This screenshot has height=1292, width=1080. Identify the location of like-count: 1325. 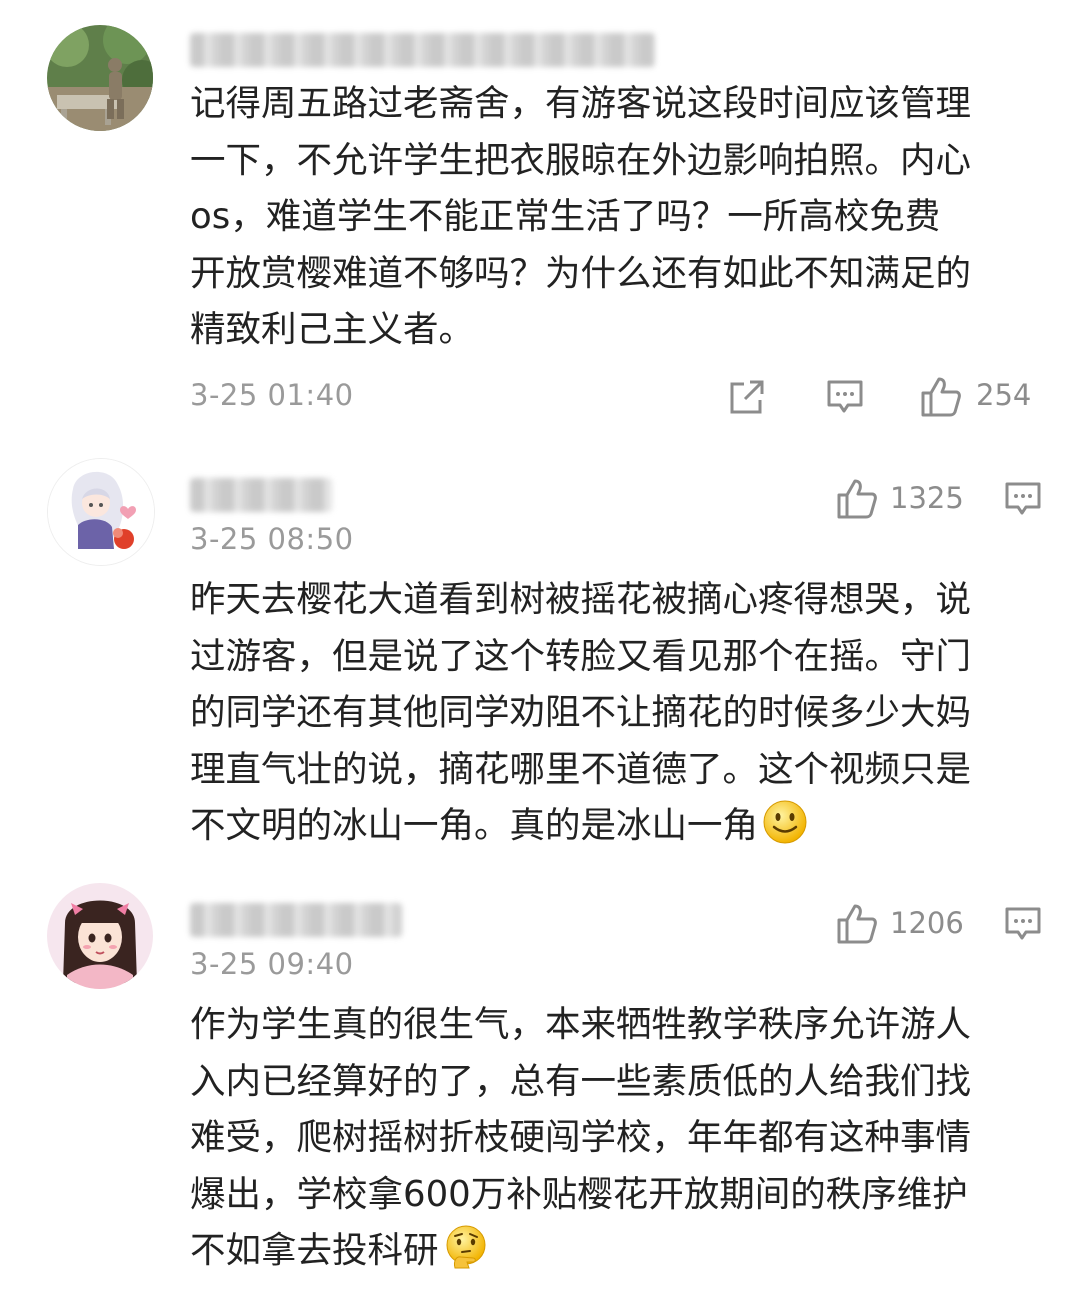
(927, 498).